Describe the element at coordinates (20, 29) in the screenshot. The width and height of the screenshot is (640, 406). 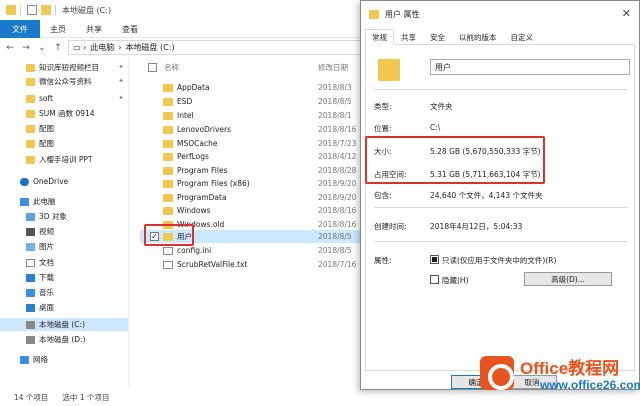
I see `tab-file: 文件` at that location.